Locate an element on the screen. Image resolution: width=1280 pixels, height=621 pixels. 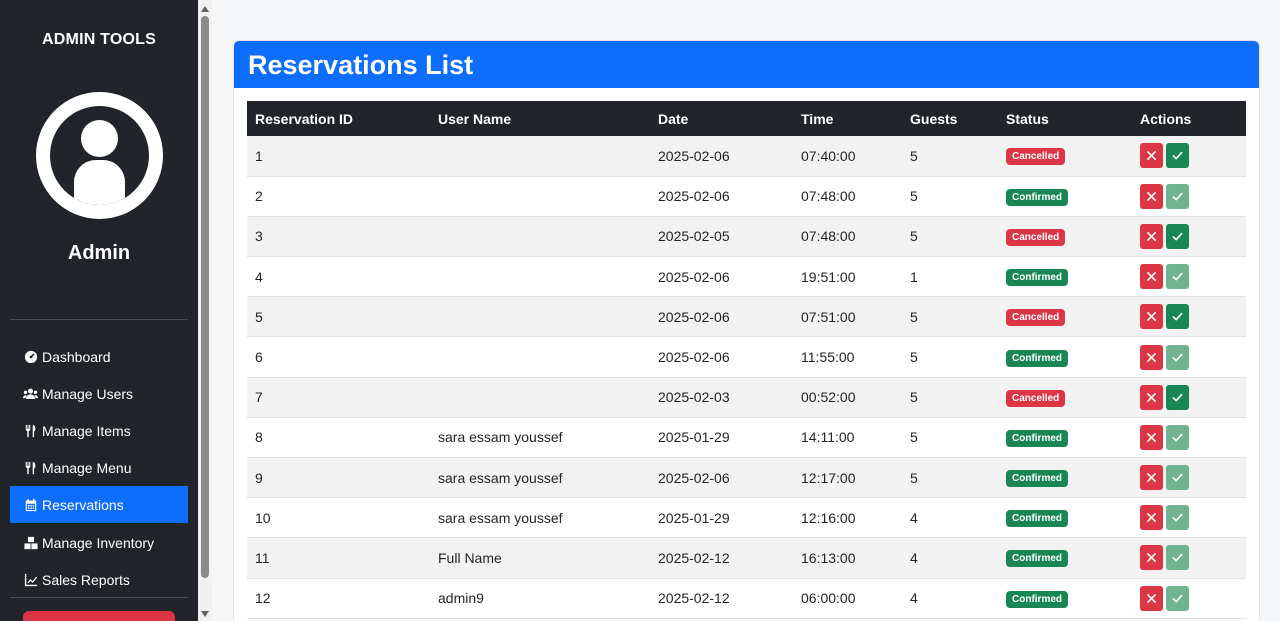
table-row: 1 2025-02-06 07:40:00 5 Cancelled is located at coordinates (746, 156).